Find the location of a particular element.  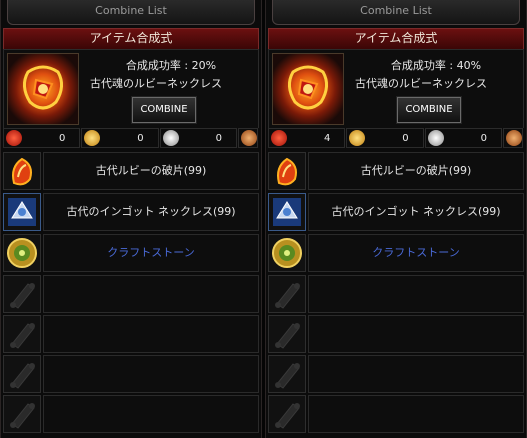

counter-red: 0 is located at coordinates (42, 138).